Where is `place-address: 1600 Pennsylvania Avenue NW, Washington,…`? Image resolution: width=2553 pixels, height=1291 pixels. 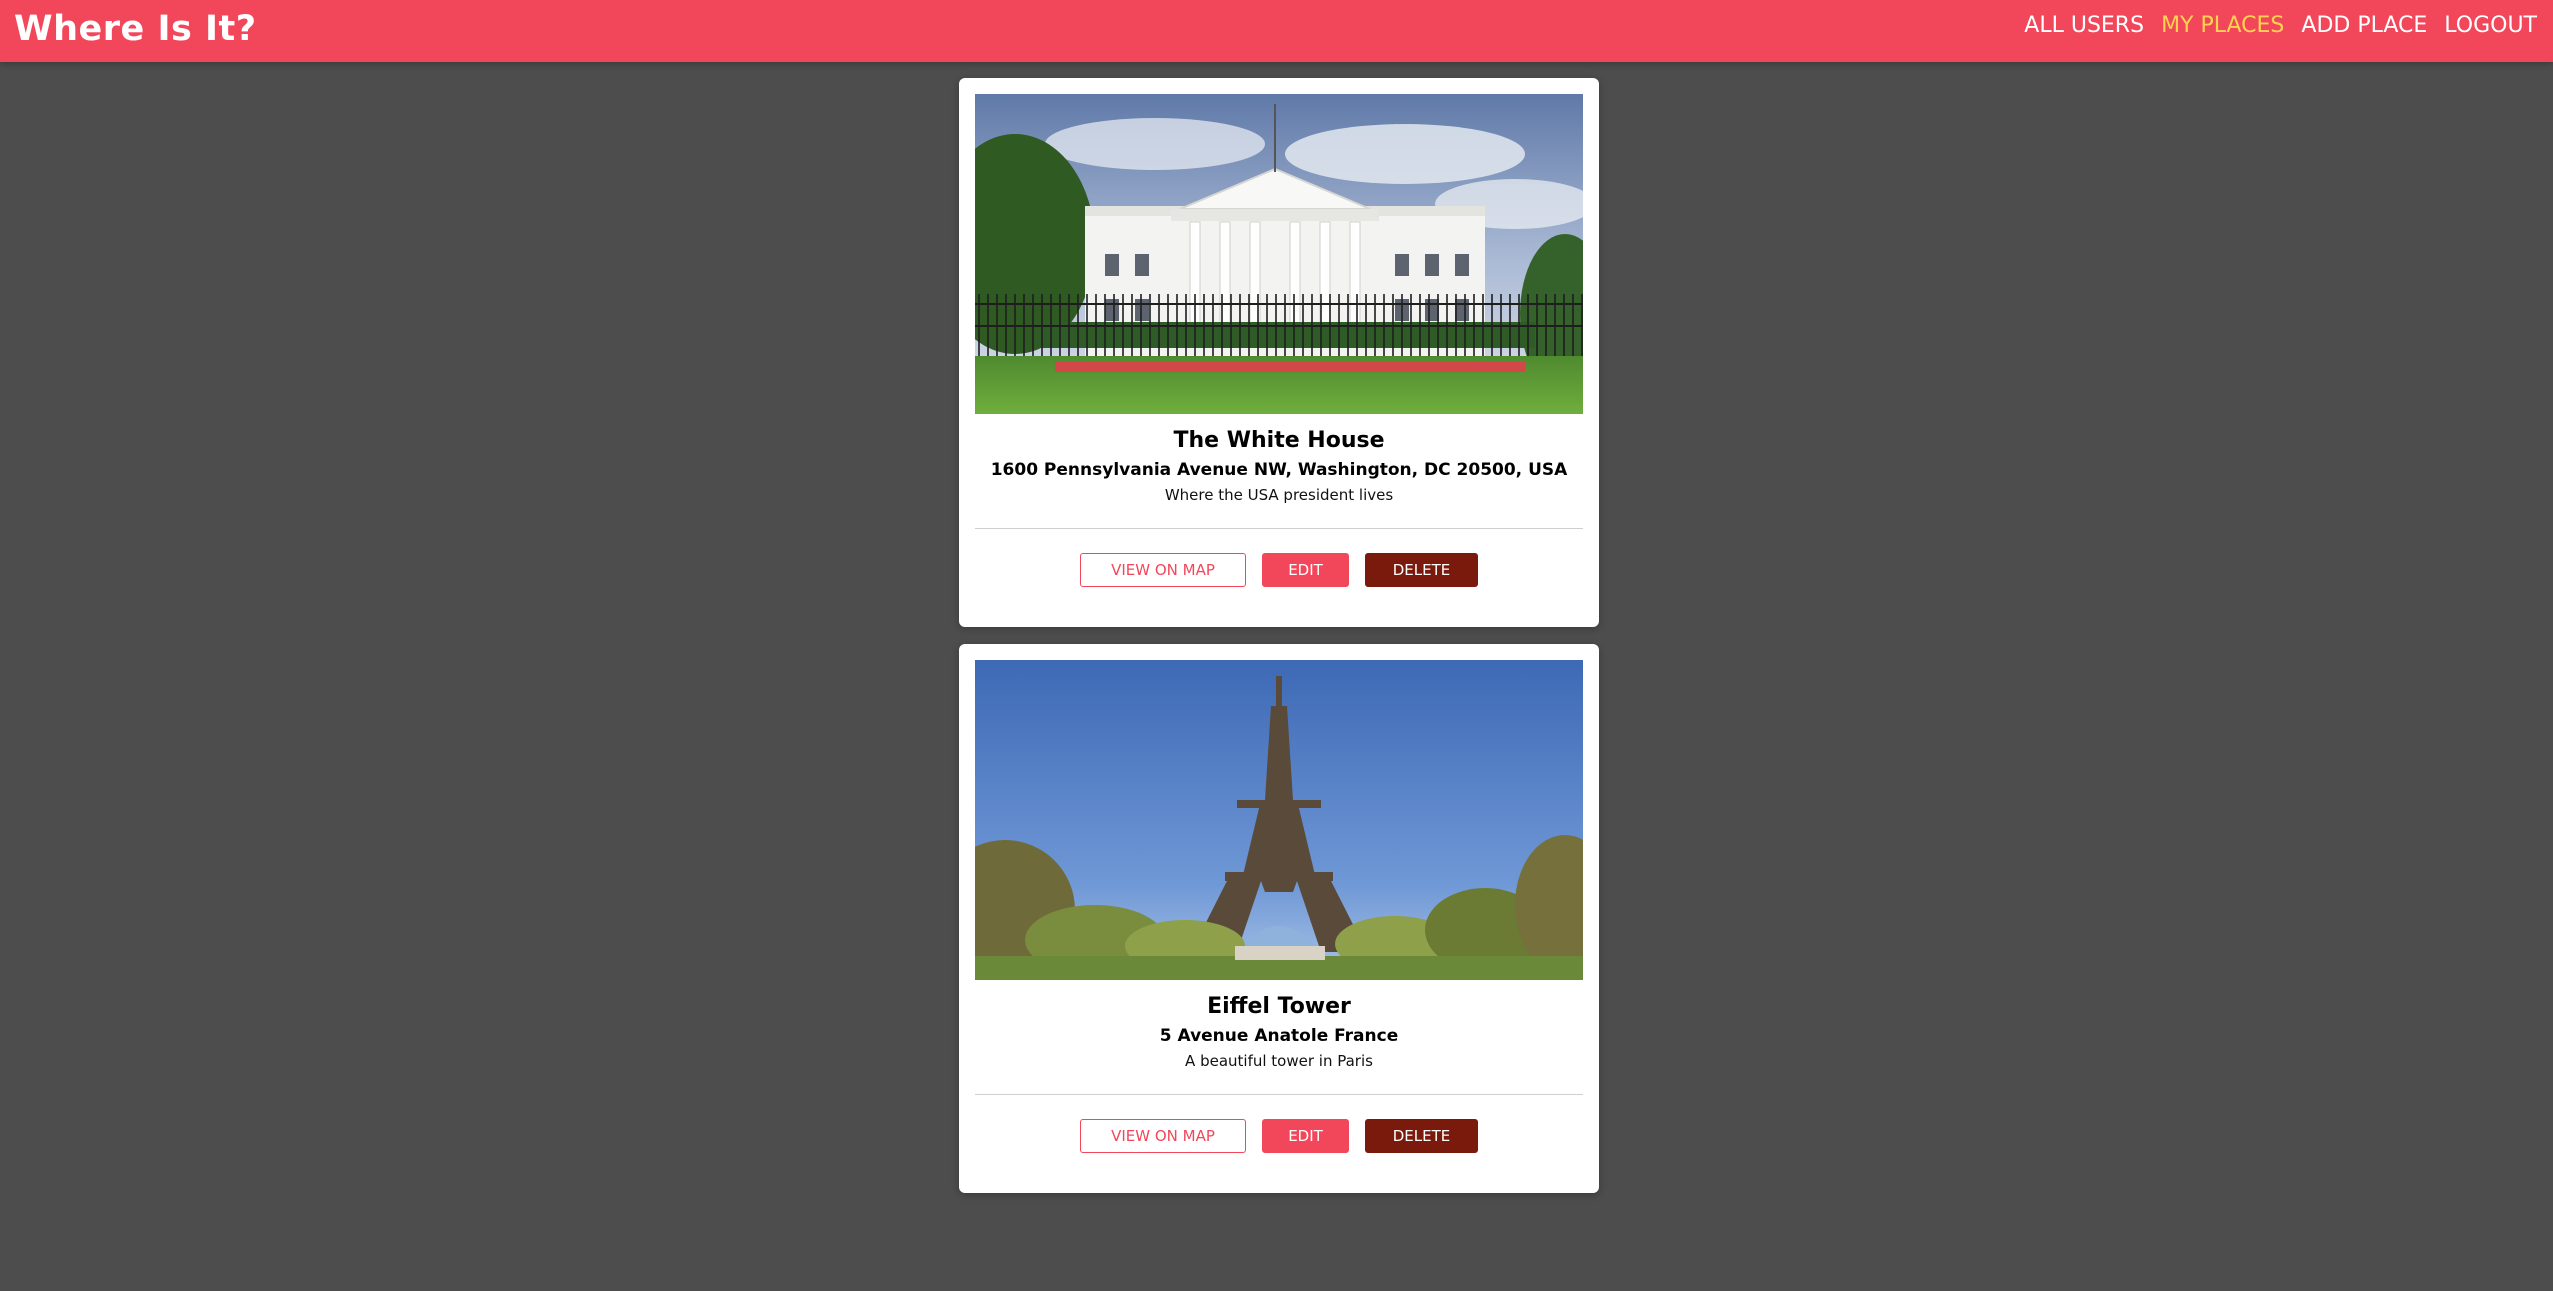
place-address: 1600 Pennsylvania Avenue NW, Washington,… is located at coordinates (1279, 470).